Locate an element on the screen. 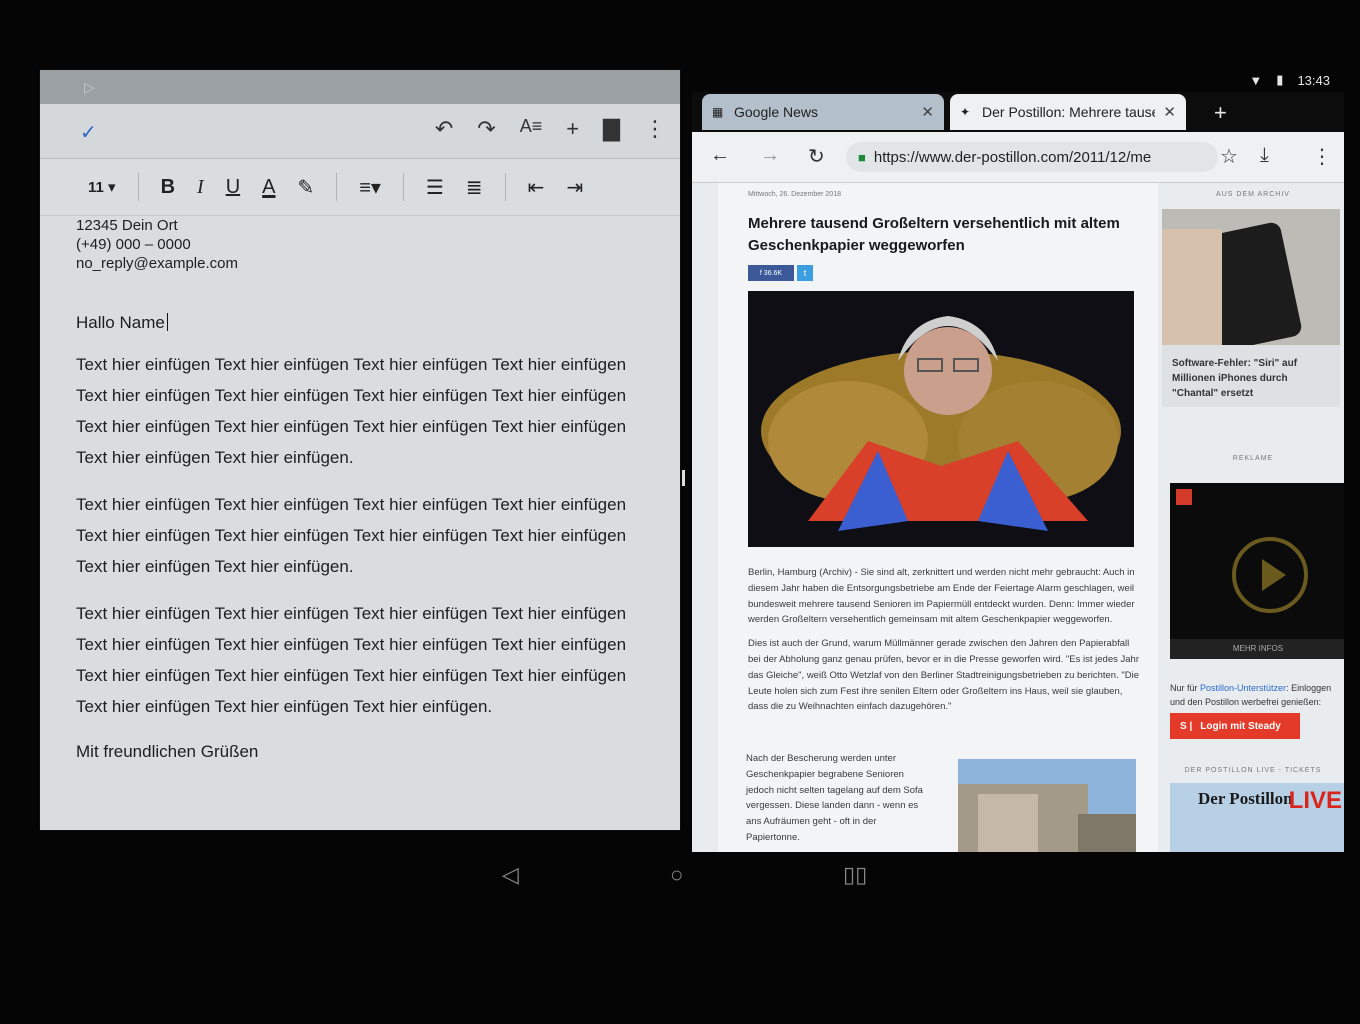  archive-image is located at coordinates (1251, 280).